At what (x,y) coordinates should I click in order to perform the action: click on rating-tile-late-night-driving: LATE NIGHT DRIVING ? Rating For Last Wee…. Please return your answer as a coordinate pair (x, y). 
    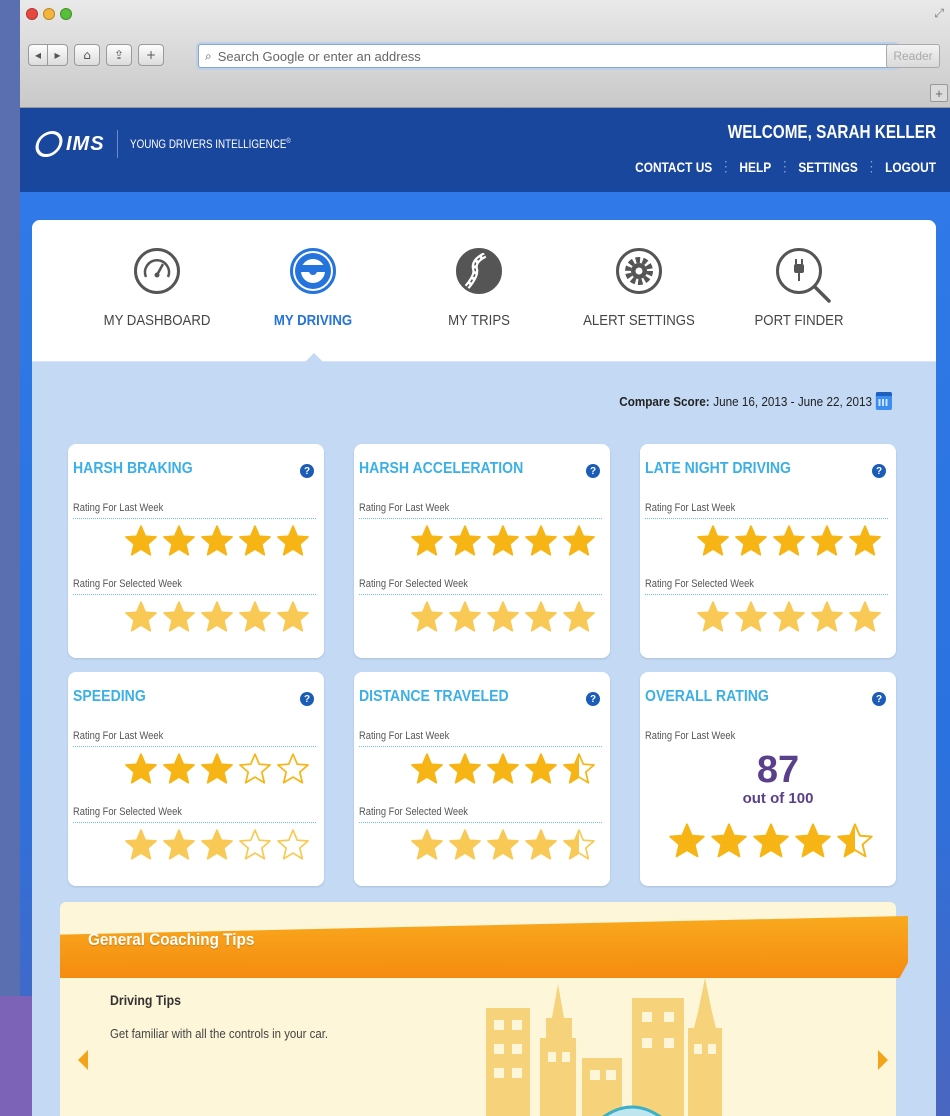
    Looking at the image, I should click on (768, 551).